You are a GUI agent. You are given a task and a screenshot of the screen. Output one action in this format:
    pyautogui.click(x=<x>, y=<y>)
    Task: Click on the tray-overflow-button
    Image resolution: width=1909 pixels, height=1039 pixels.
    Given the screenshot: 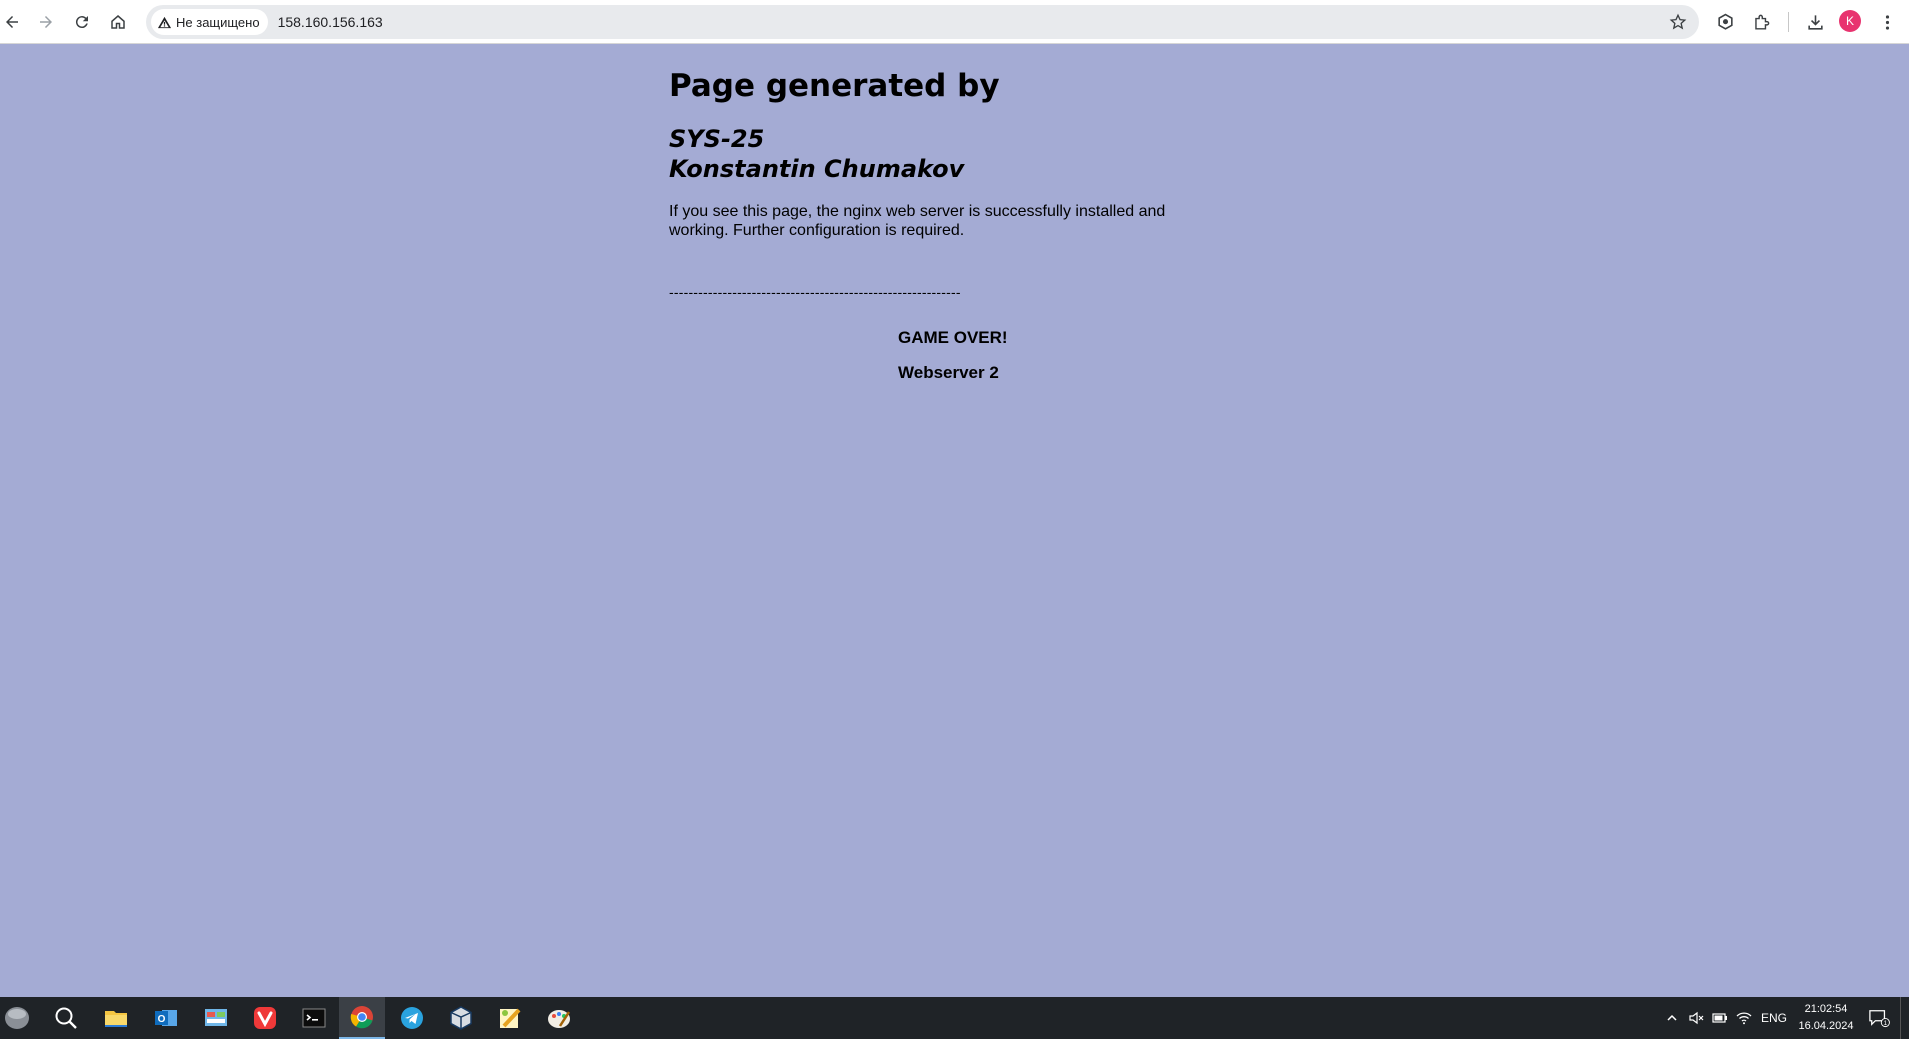 What is the action you would take?
    pyautogui.click(x=1672, y=1018)
    